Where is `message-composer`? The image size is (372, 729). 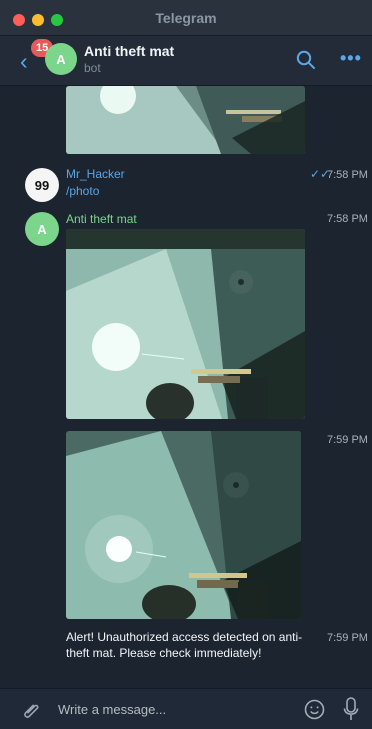 message-composer is located at coordinates (186, 708).